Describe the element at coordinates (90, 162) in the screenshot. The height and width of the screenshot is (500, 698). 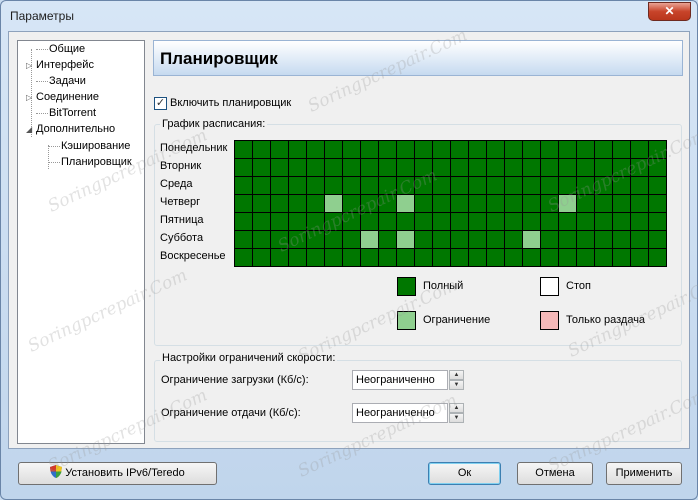
I see `tree-item-scheduler: Планировщик` at that location.